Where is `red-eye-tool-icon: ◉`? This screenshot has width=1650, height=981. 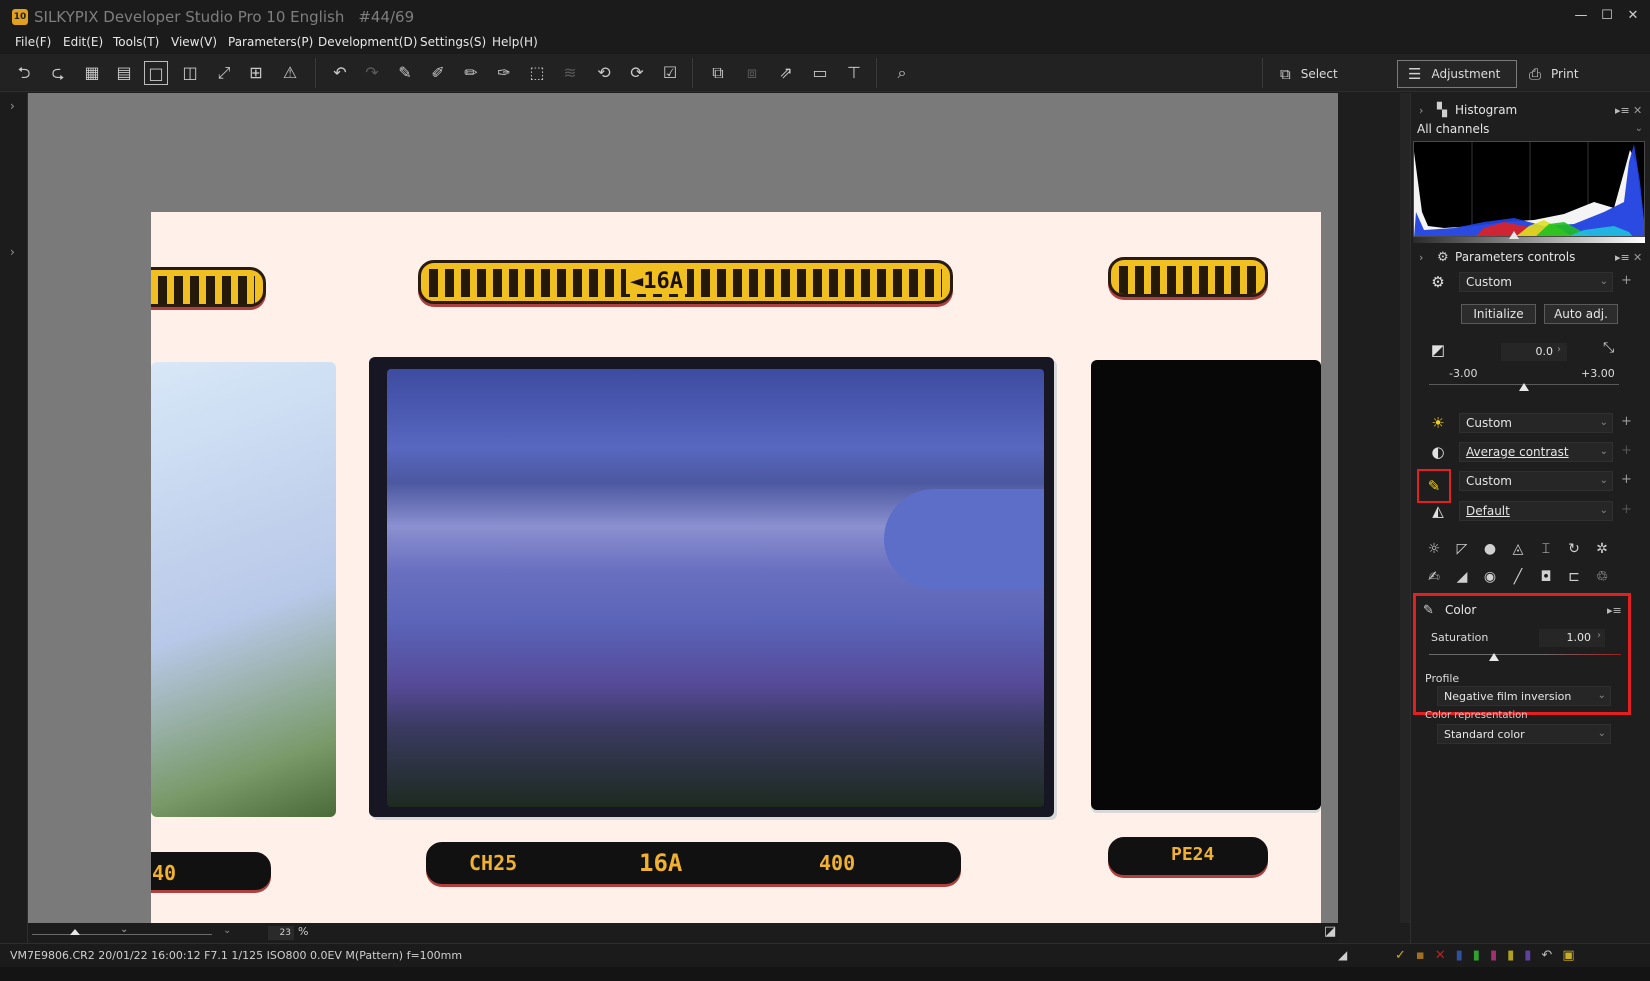
red-eye-tool-icon: ◉ is located at coordinates (1490, 577).